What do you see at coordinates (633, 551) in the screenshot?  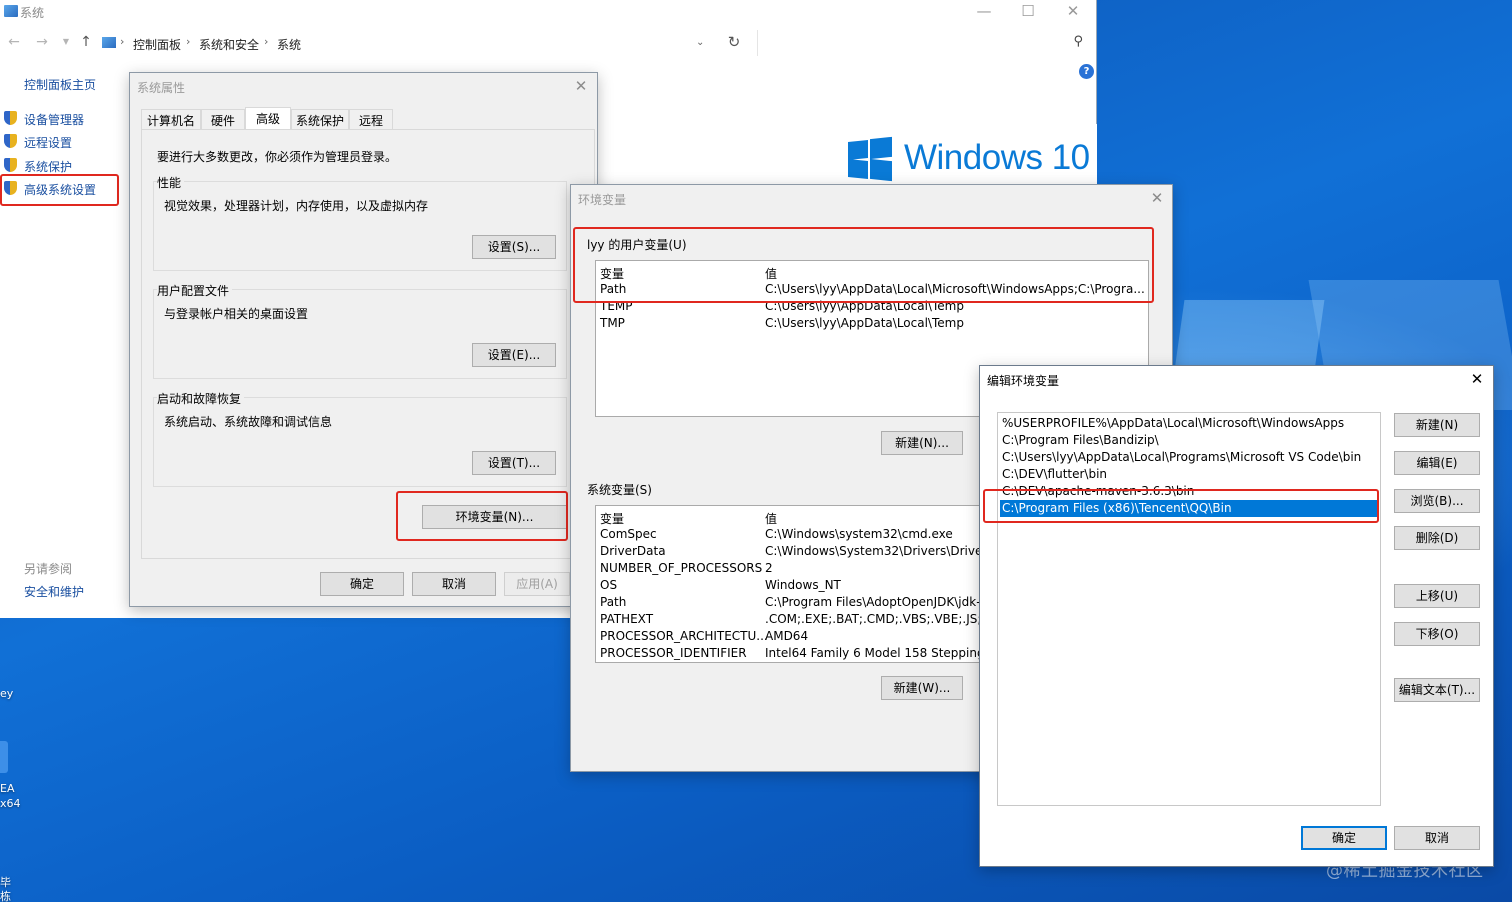 I see `variable-name: DriverData` at bounding box center [633, 551].